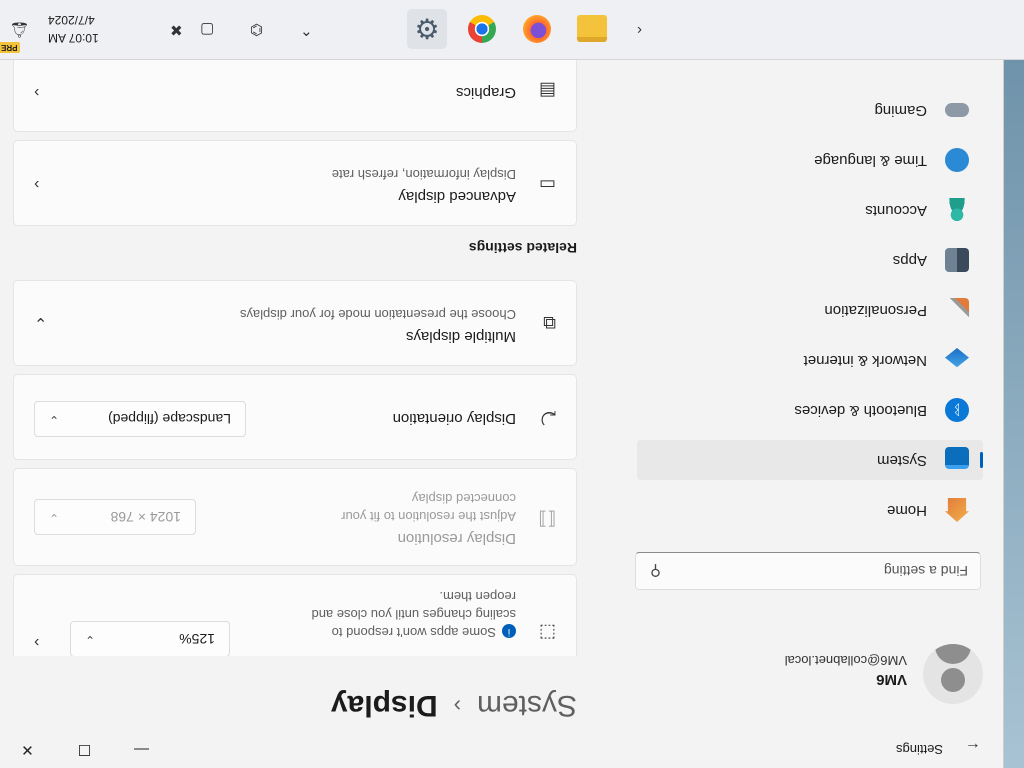 Image resolution: width=1024 pixels, height=768 pixels. I want to click on pre-badge: PRE, so click(10, 47).